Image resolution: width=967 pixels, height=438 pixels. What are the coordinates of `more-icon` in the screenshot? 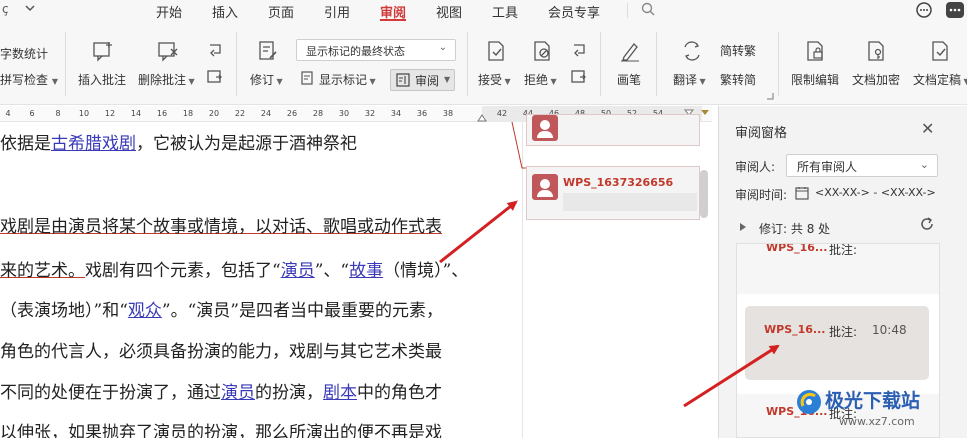 It's located at (955, 11).